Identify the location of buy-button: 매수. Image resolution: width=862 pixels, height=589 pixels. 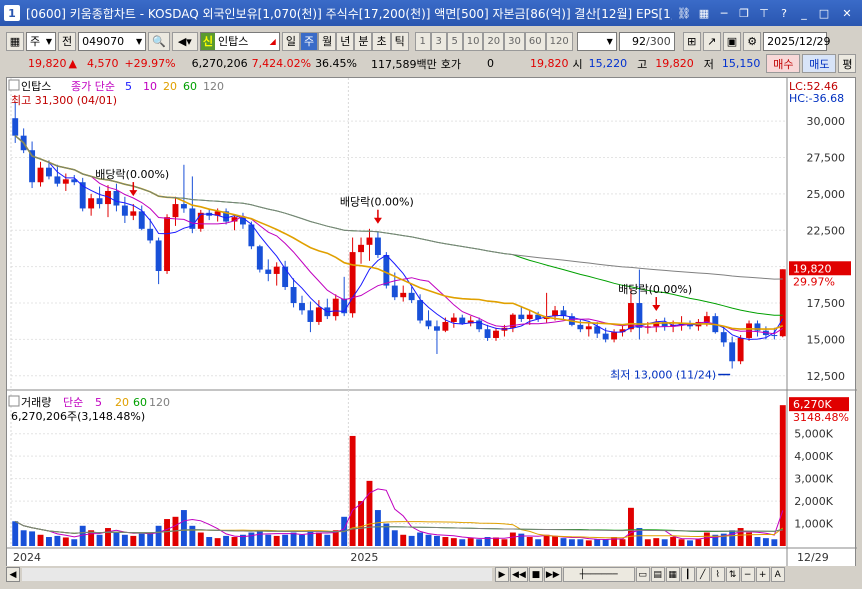
(783, 63).